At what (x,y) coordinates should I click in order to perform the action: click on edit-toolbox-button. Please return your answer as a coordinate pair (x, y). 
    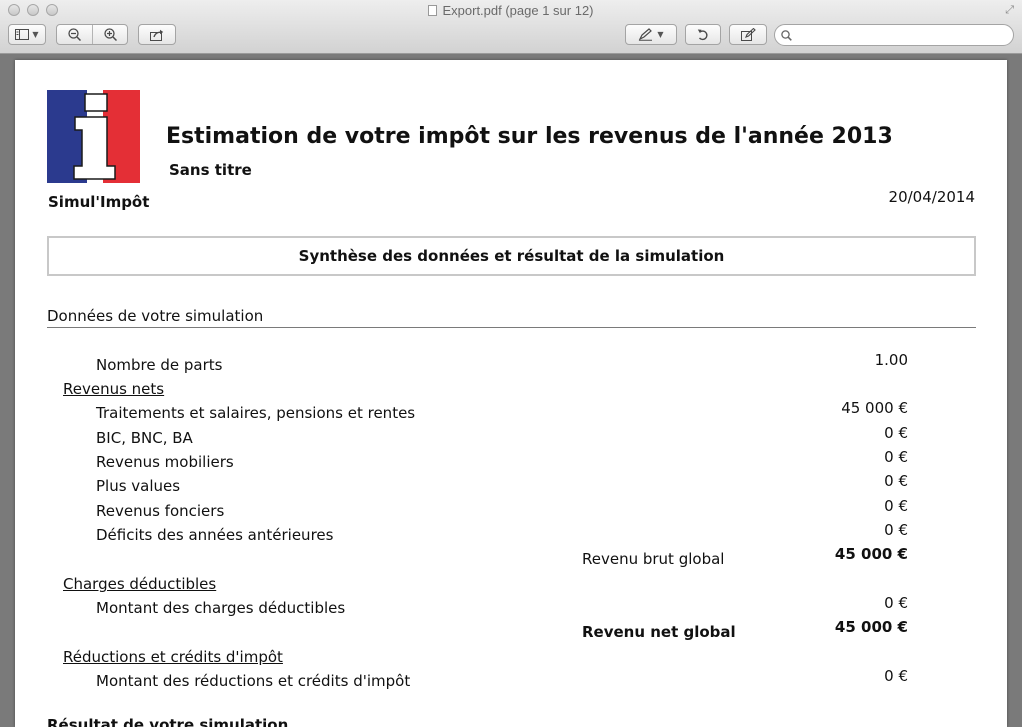
    Looking at the image, I should click on (748, 34).